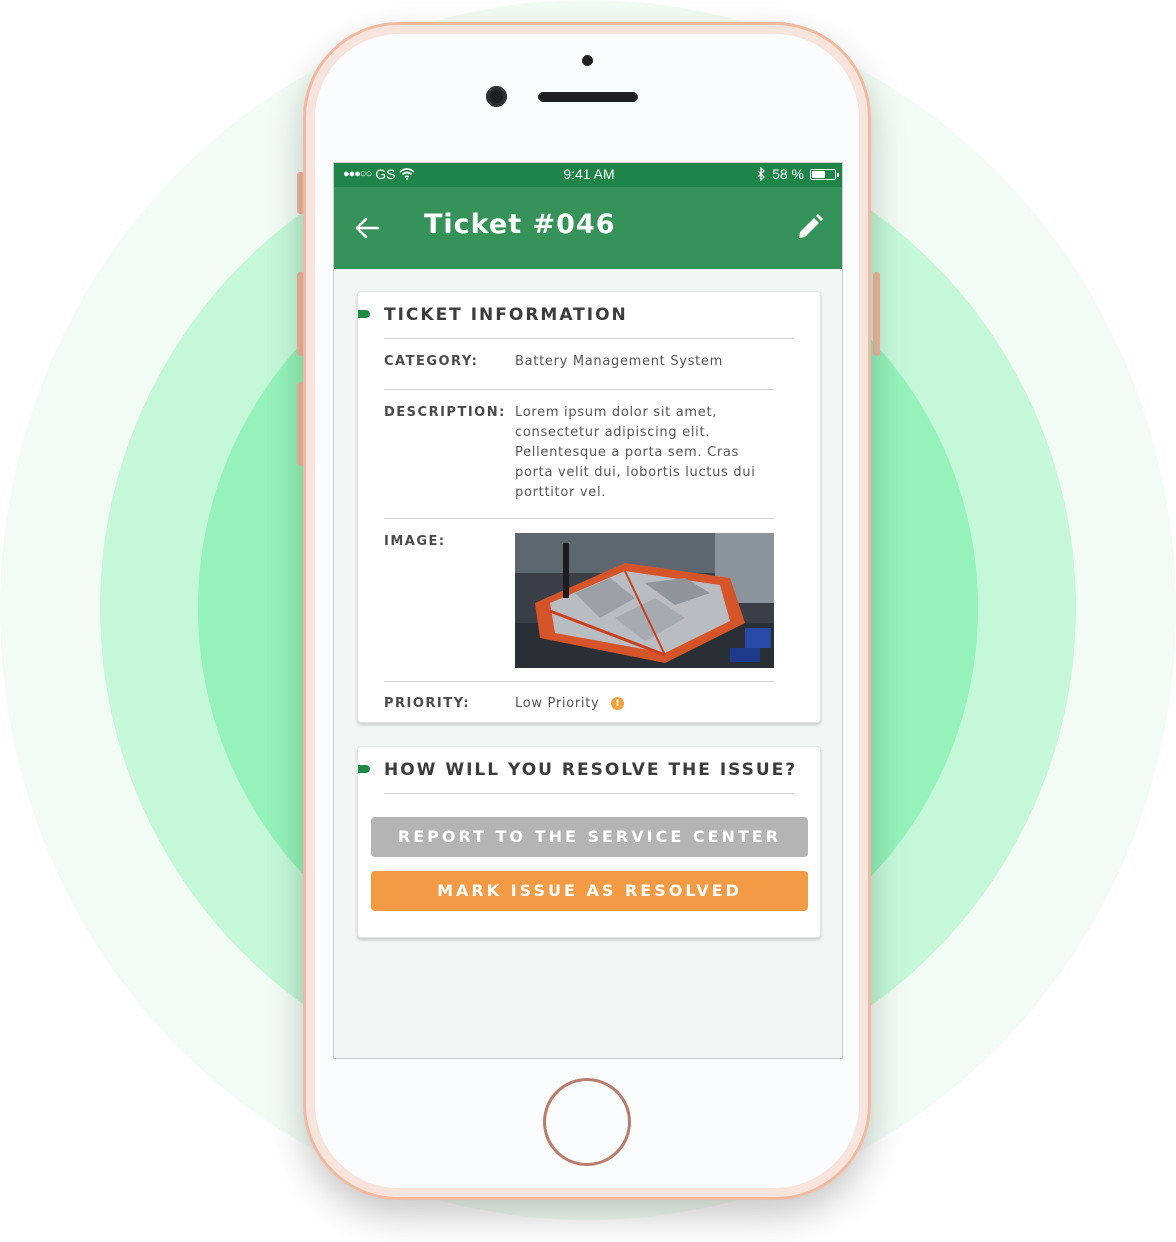 Image resolution: width=1176 pixels, height=1242 pixels. Describe the element at coordinates (644, 600) in the screenshot. I see `battery-pack-image` at that location.